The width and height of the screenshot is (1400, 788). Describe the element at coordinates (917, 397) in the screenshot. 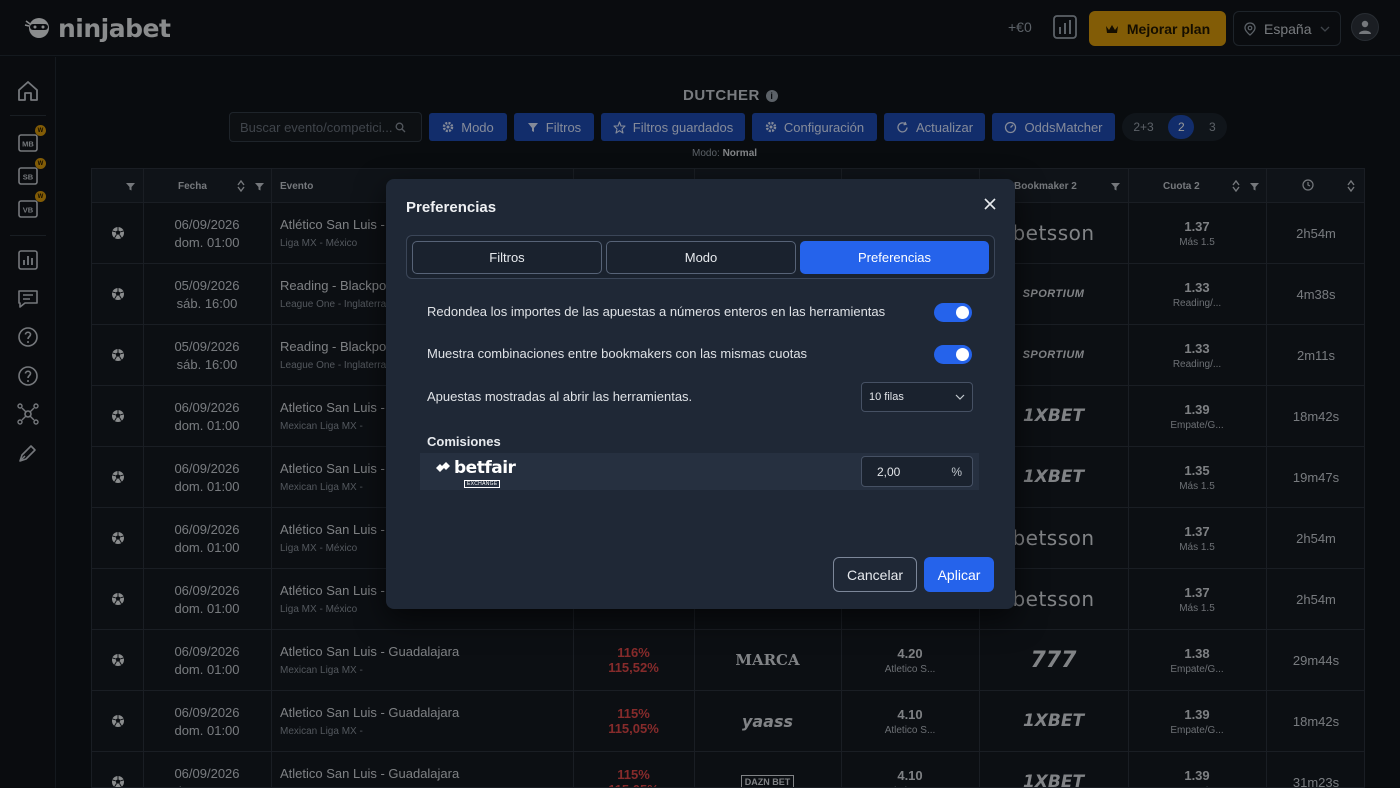

I see `rows-shown-select: 10 filas` at that location.